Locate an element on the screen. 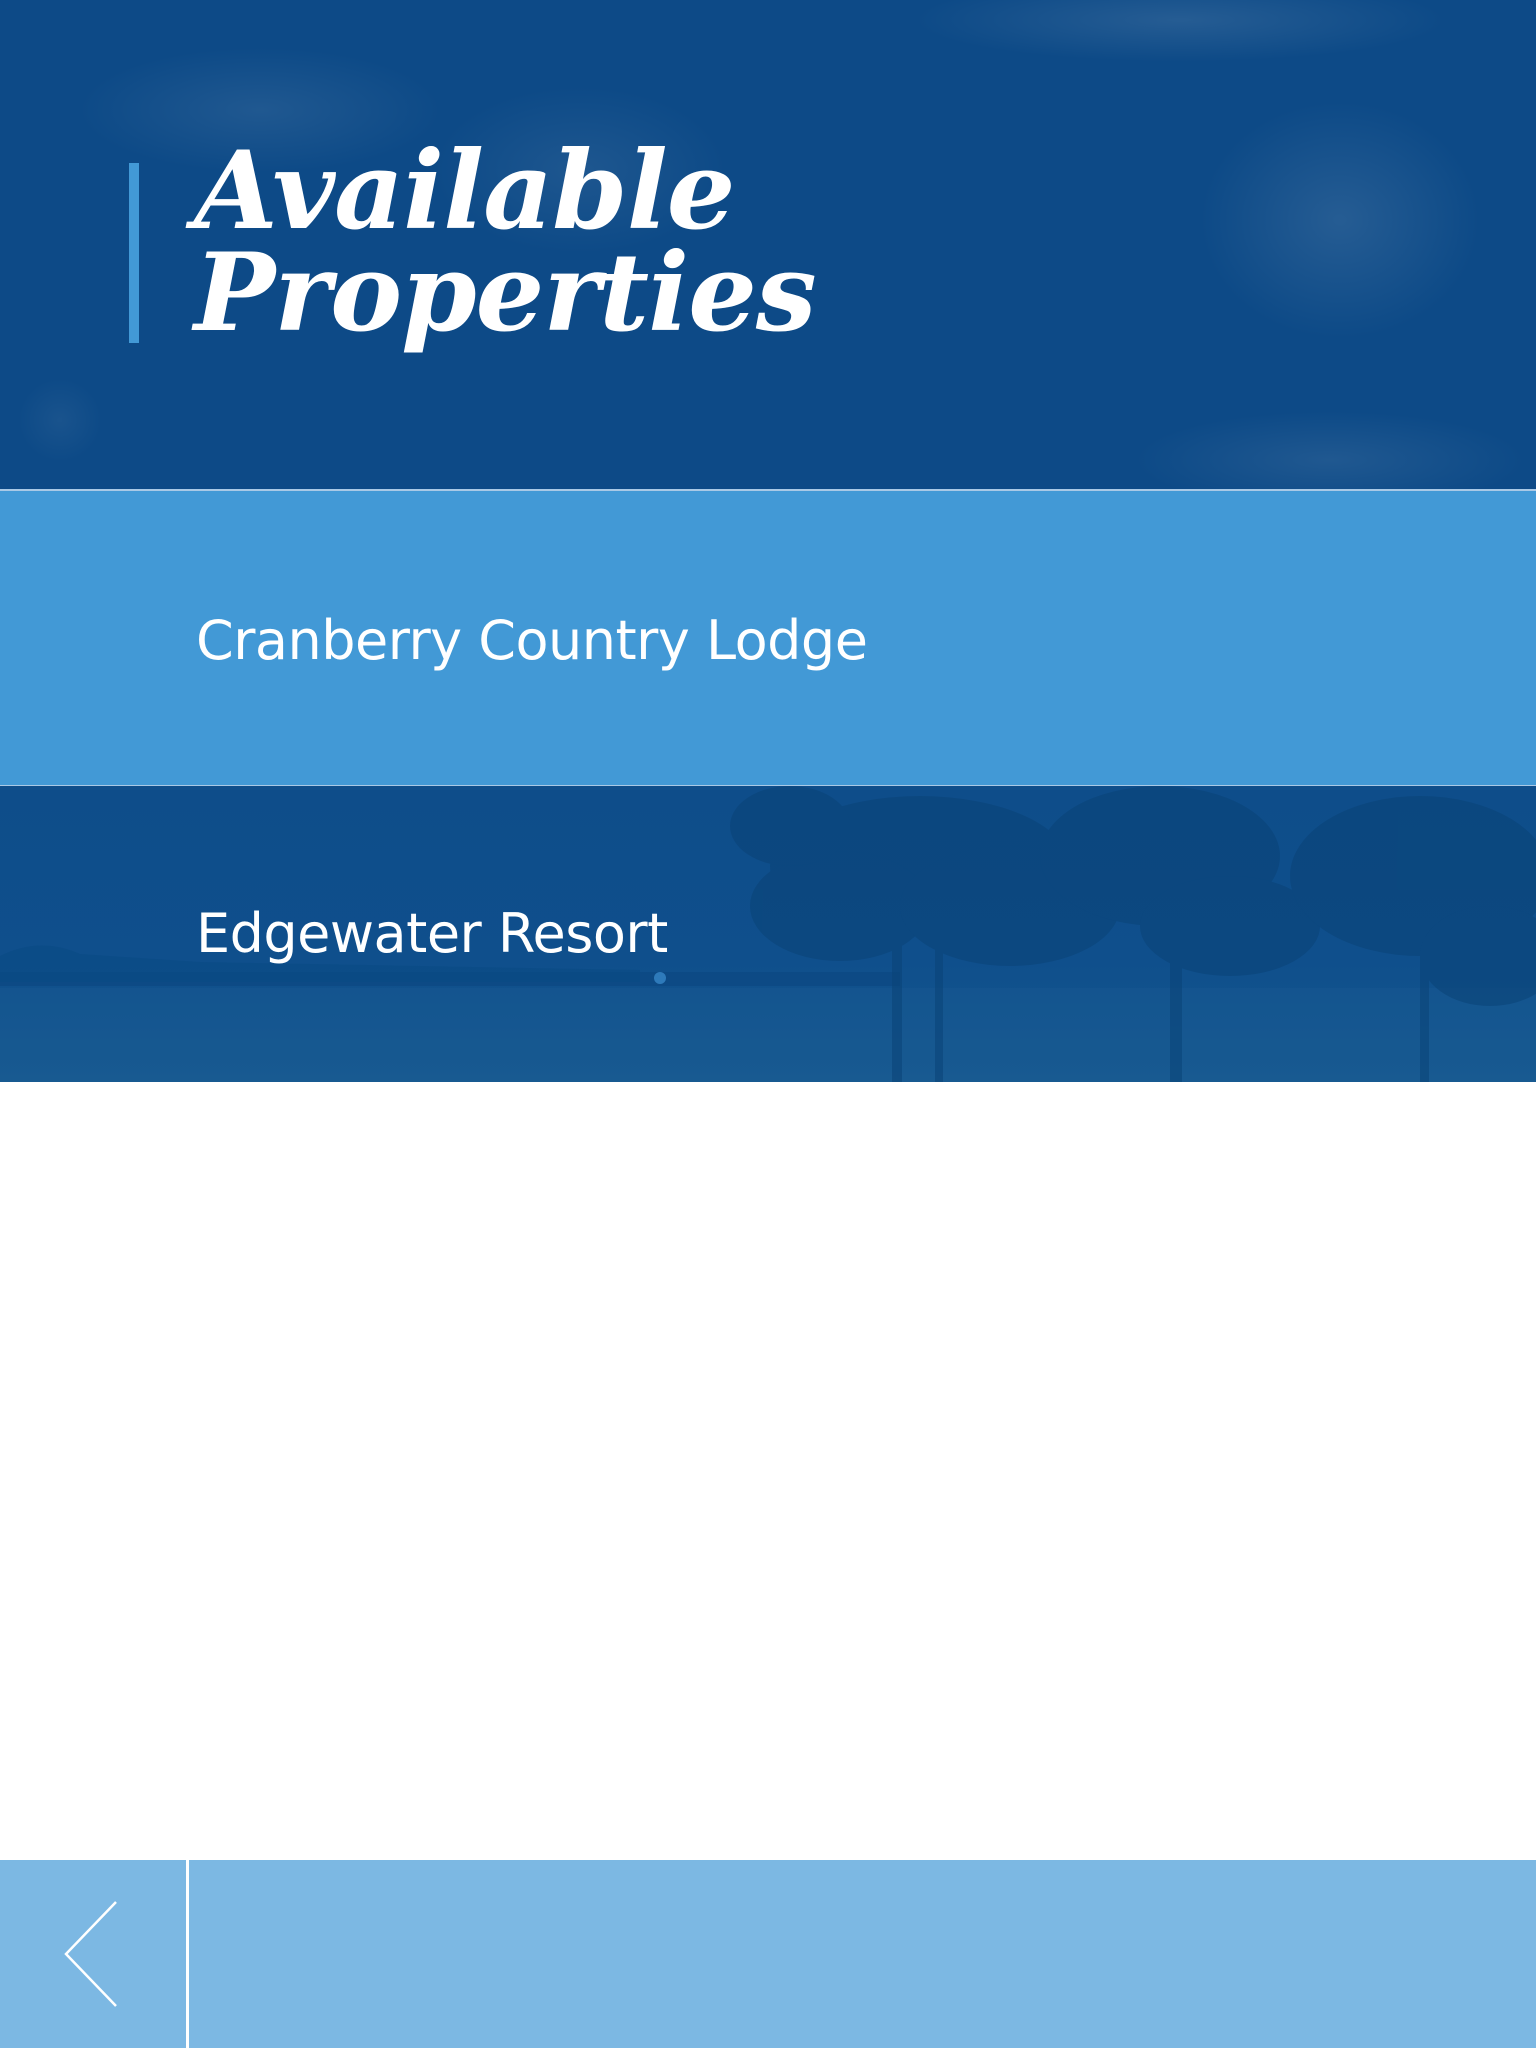  property-item-edgewater-resort: Edgewater Resort is located at coordinates (768, 934).